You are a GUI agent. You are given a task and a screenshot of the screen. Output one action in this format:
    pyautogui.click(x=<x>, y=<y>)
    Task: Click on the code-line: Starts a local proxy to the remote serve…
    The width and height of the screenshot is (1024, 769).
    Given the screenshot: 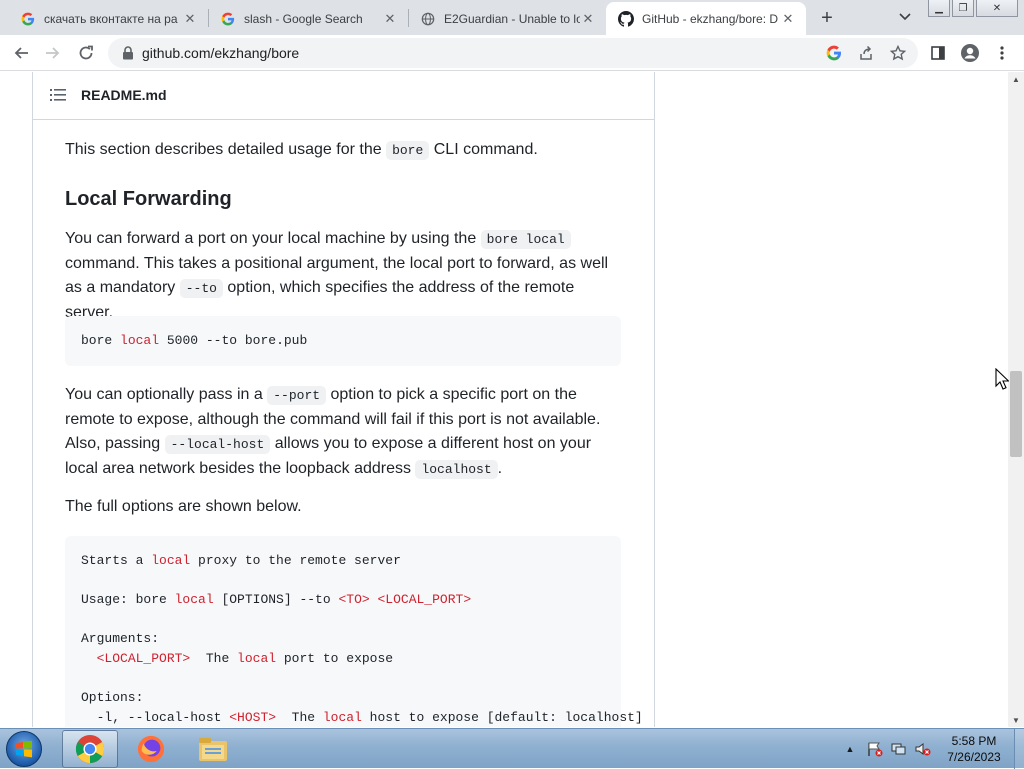 What is the action you would take?
    pyautogui.click(x=241, y=560)
    